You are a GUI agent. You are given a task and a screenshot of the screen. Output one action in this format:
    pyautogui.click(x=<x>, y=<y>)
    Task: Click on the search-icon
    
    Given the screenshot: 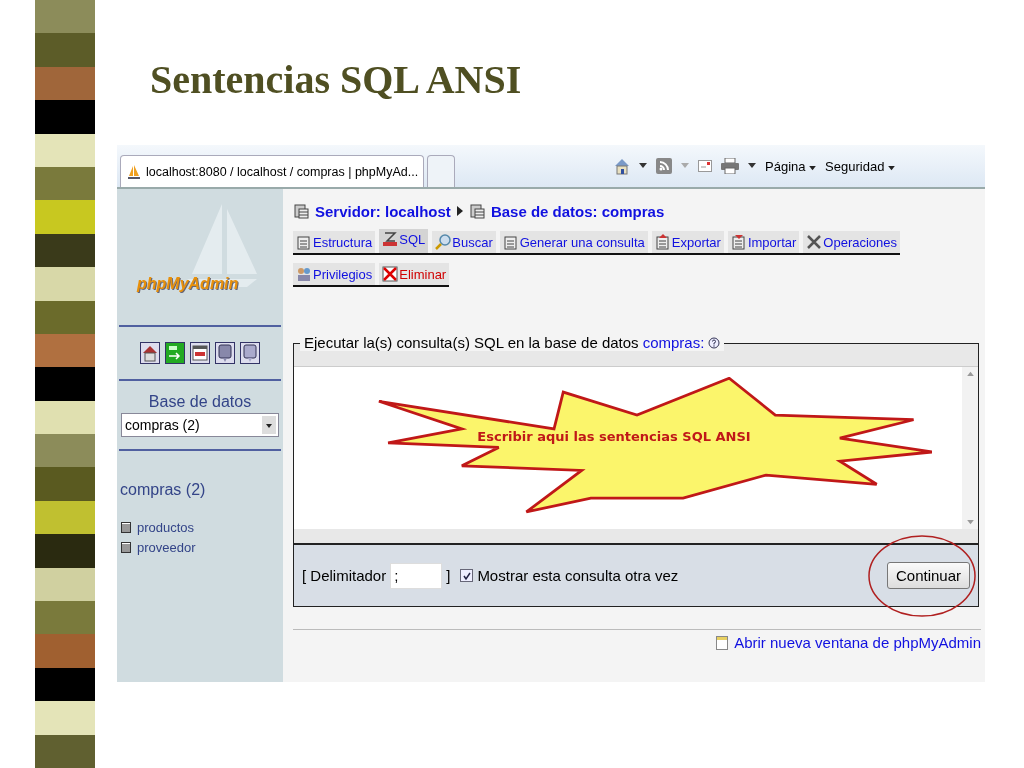 What is the action you would take?
    pyautogui.click(x=443, y=242)
    